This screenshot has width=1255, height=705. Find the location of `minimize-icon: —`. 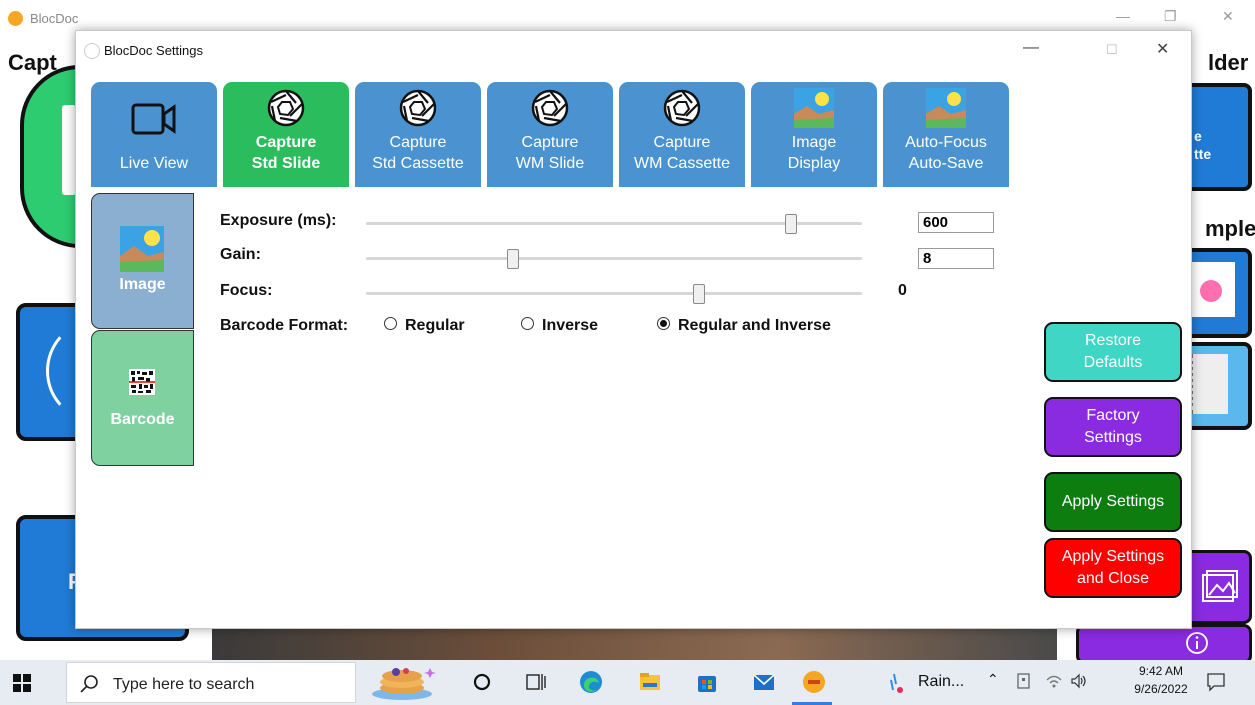

minimize-icon: — is located at coordinates (1031, 48).